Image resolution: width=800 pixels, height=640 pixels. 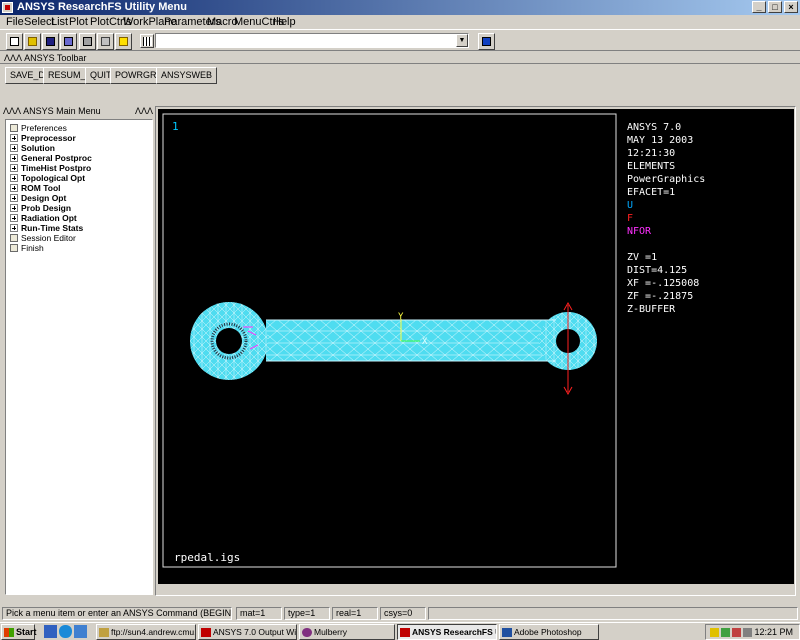 What do you see at coordinates (307, 613) in the screenshot?
I see `status-type: type=1` at bounding box center [307, 613].